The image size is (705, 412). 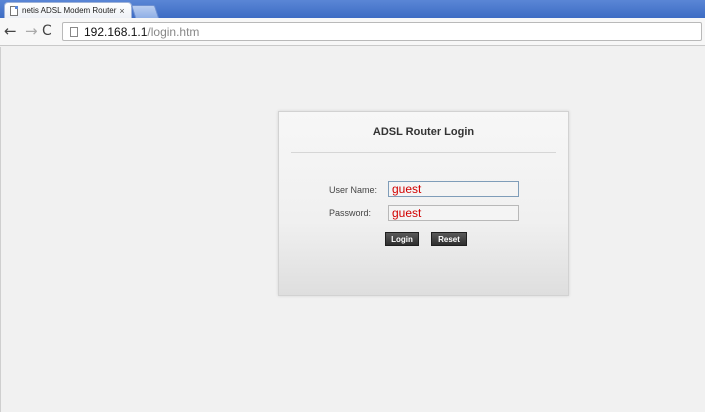 I want to click on password-label: Password:, so click(x=350, y=213).